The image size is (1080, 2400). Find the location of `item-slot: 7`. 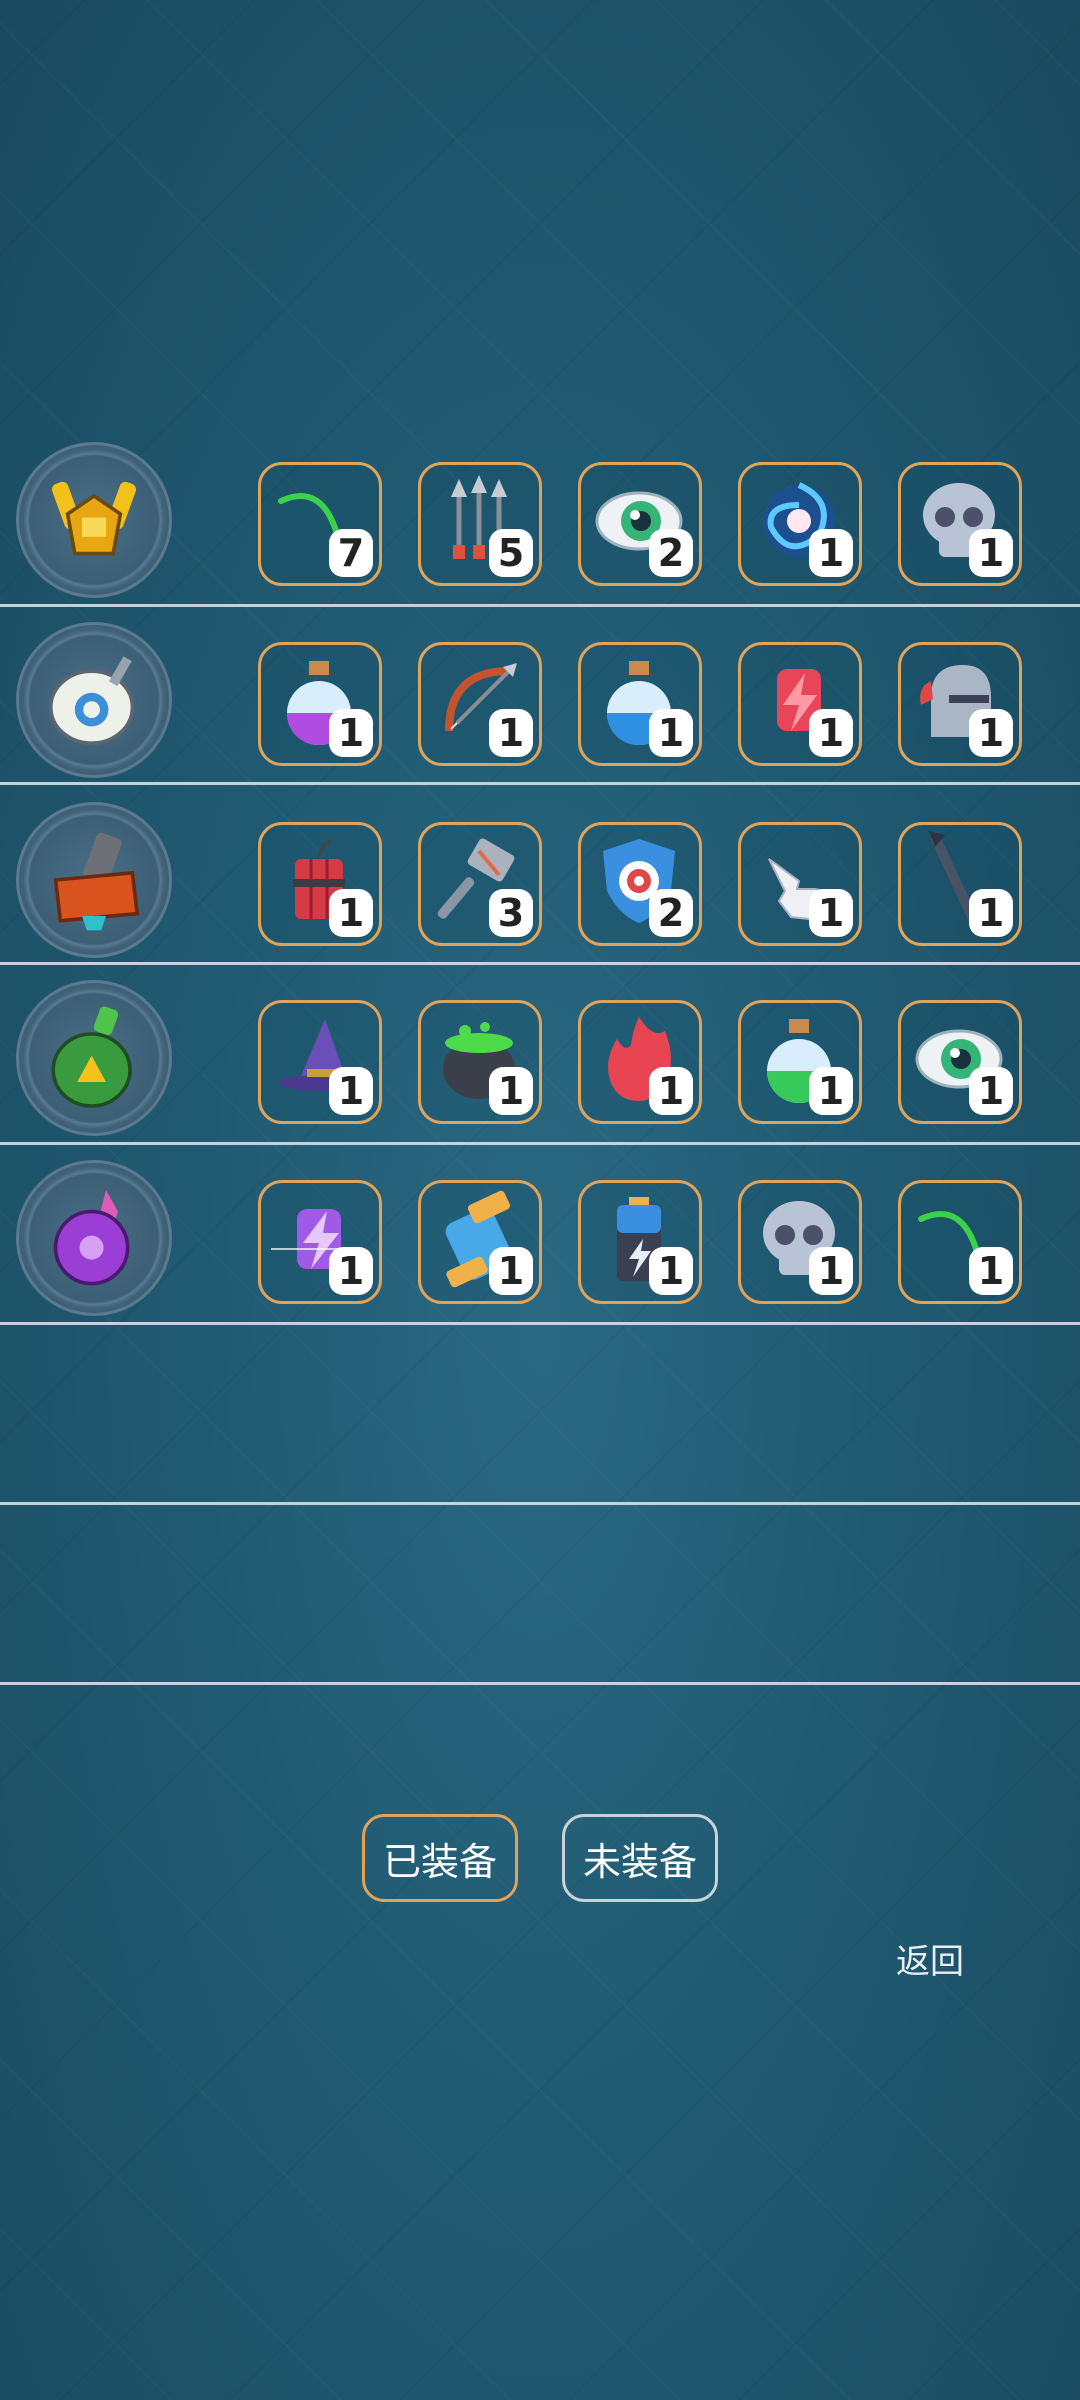

item-slot: 7 is located at coordinates (320, 524).